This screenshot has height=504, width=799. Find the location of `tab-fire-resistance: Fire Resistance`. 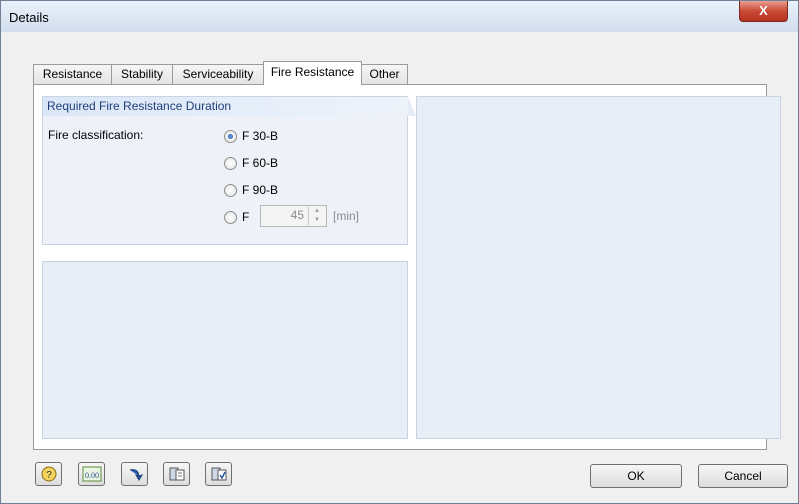

tab-fire-resistance: Fire Resistance is located at coordinates (312, 73).